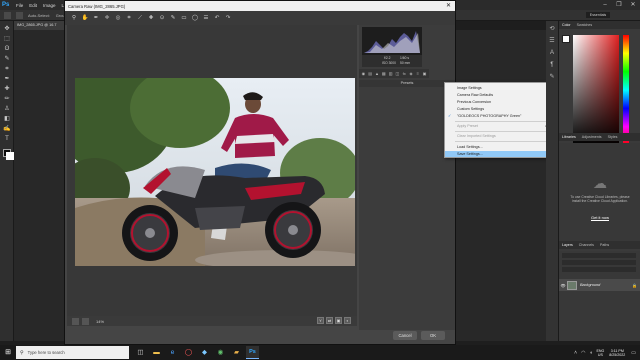 Image resolution: width=640 pixels, height=360 pixels. What do you see at coordinates (162, 18) in the screenshot?
I see `red-eye-icon: ⊙` at bounding box center [162, 18].